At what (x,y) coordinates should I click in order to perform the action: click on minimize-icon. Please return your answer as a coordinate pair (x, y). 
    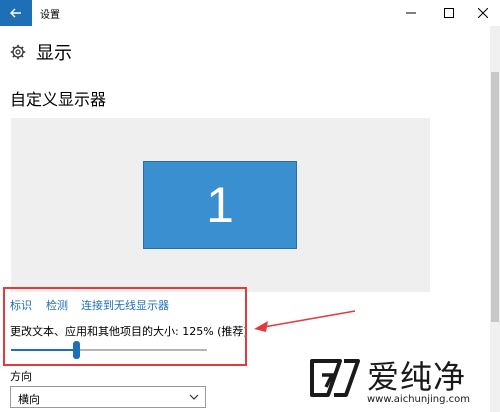
    Looking at the image, I should click on (411, 13).